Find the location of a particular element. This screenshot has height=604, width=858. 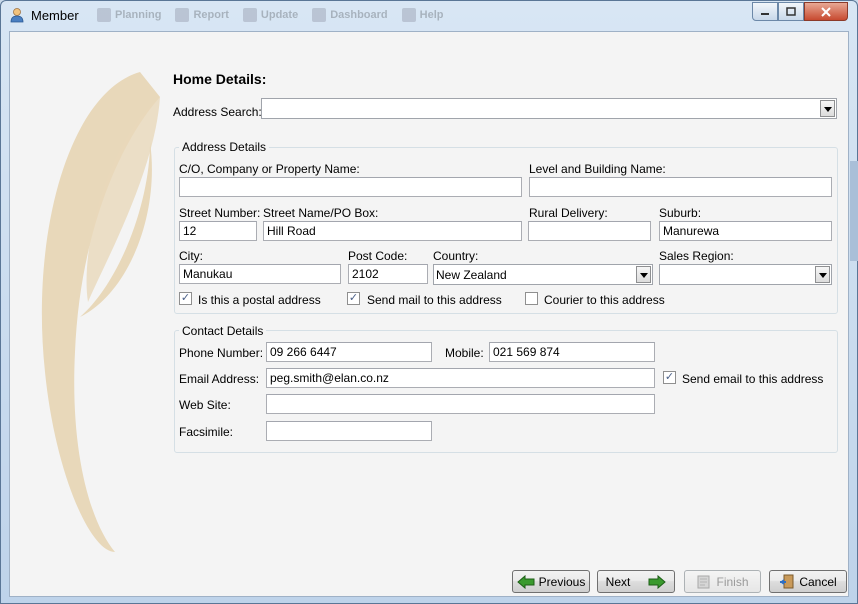

minimize-button is located at coordinates (765, 11).